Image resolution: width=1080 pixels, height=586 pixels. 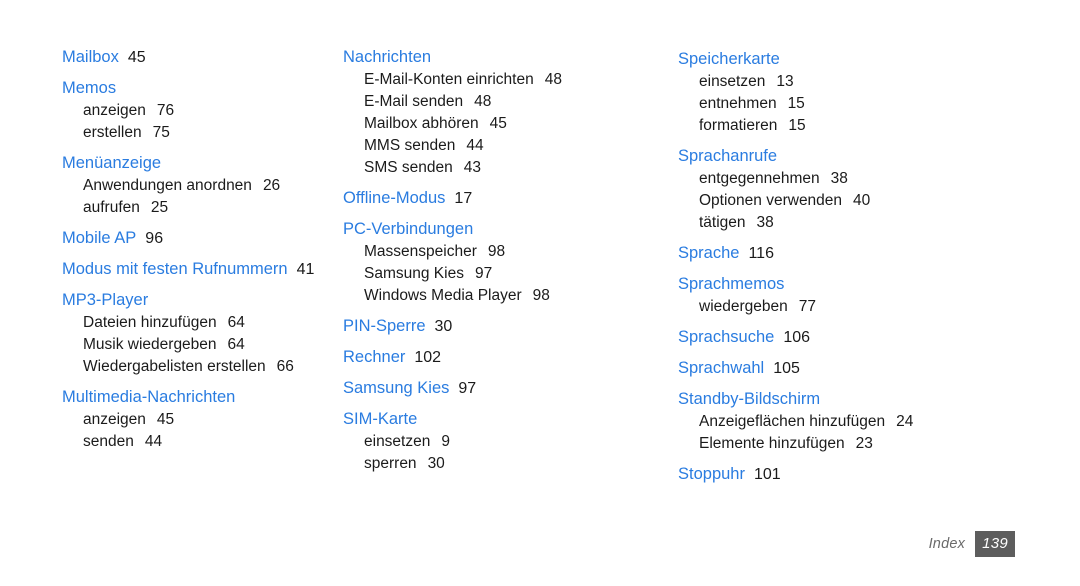 What do you see at coordinates (792, 421) in the screenshot?
I see `index-subentry-label: Anzeigeflächen hinzufügen` at bounding box center [792, 421].